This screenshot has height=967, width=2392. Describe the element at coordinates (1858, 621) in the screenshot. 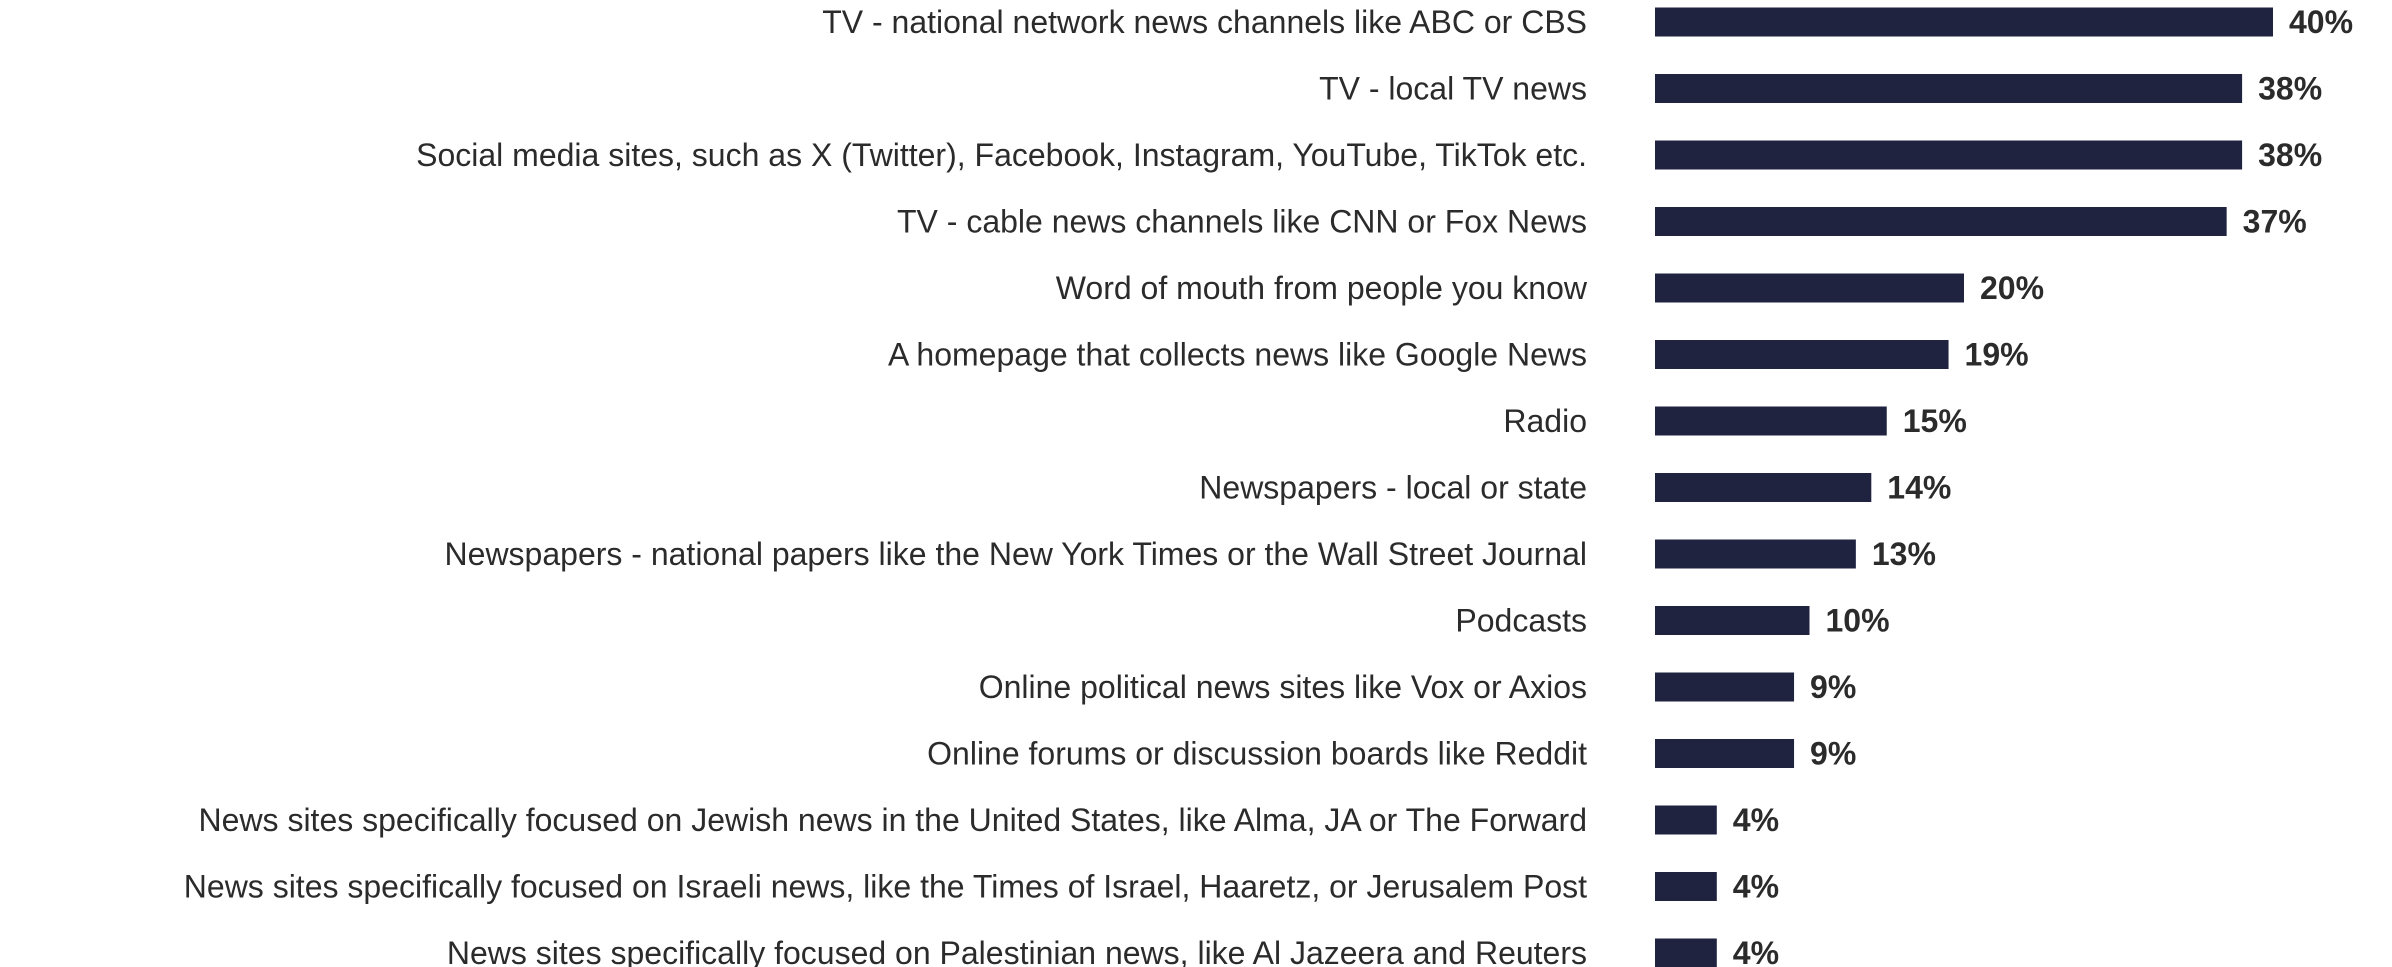

I see `value-label: 10%` at that location.